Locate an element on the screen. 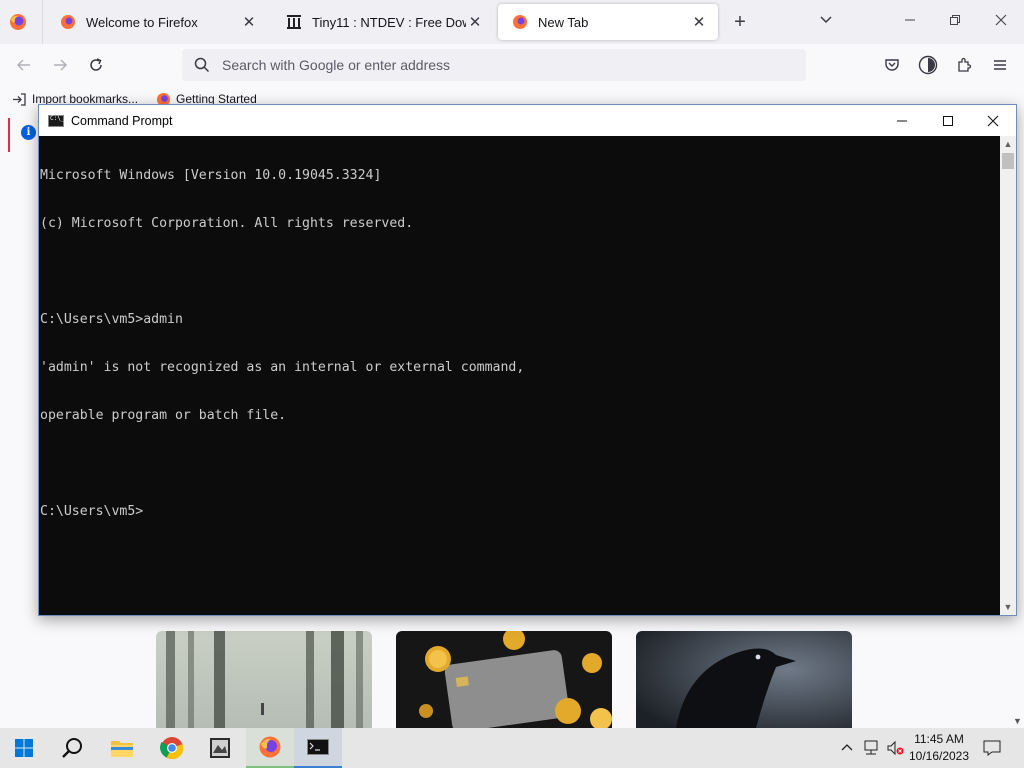 The width and height of the screenshot is (1024, 768). notifications-icon is located at coordinates (992, 748).